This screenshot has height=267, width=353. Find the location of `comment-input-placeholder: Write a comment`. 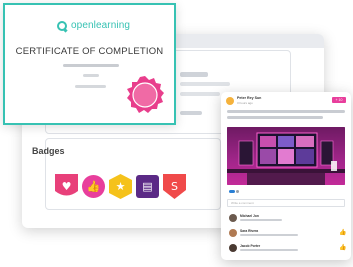

comment-input-placeholder: Write a comment is located at coordinates (242, 203).